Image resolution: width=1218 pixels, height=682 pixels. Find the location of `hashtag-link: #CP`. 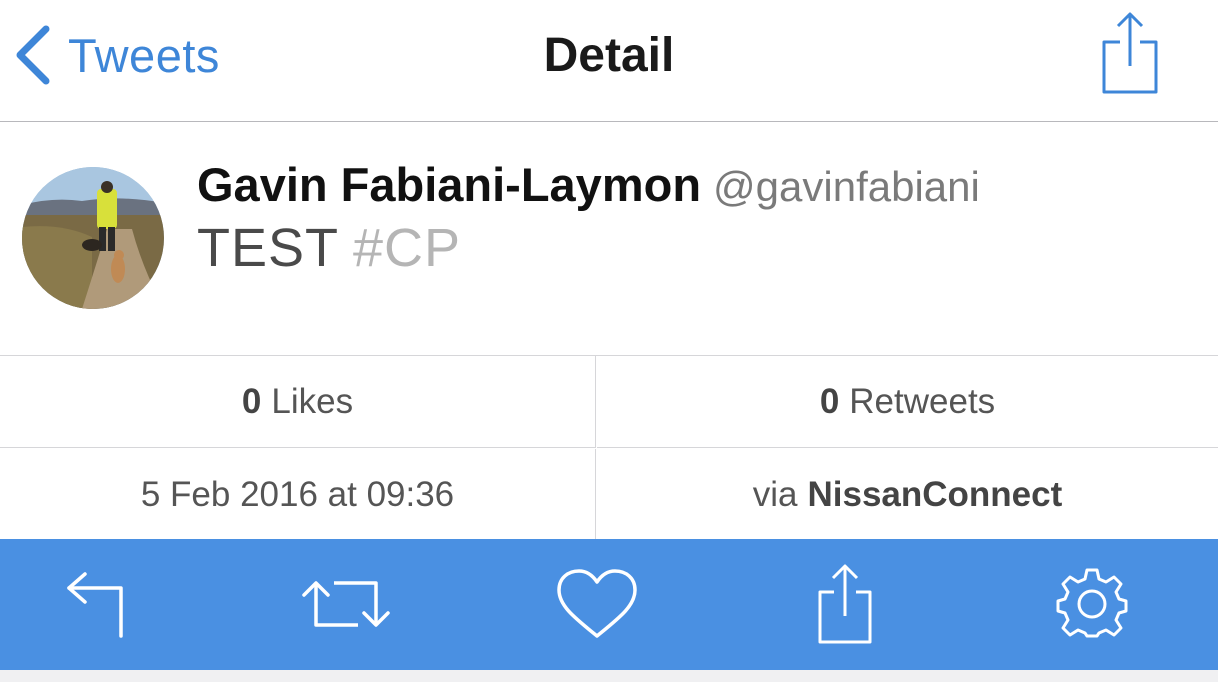

hashtag-link: #CP is located at coordinates (407, 248).